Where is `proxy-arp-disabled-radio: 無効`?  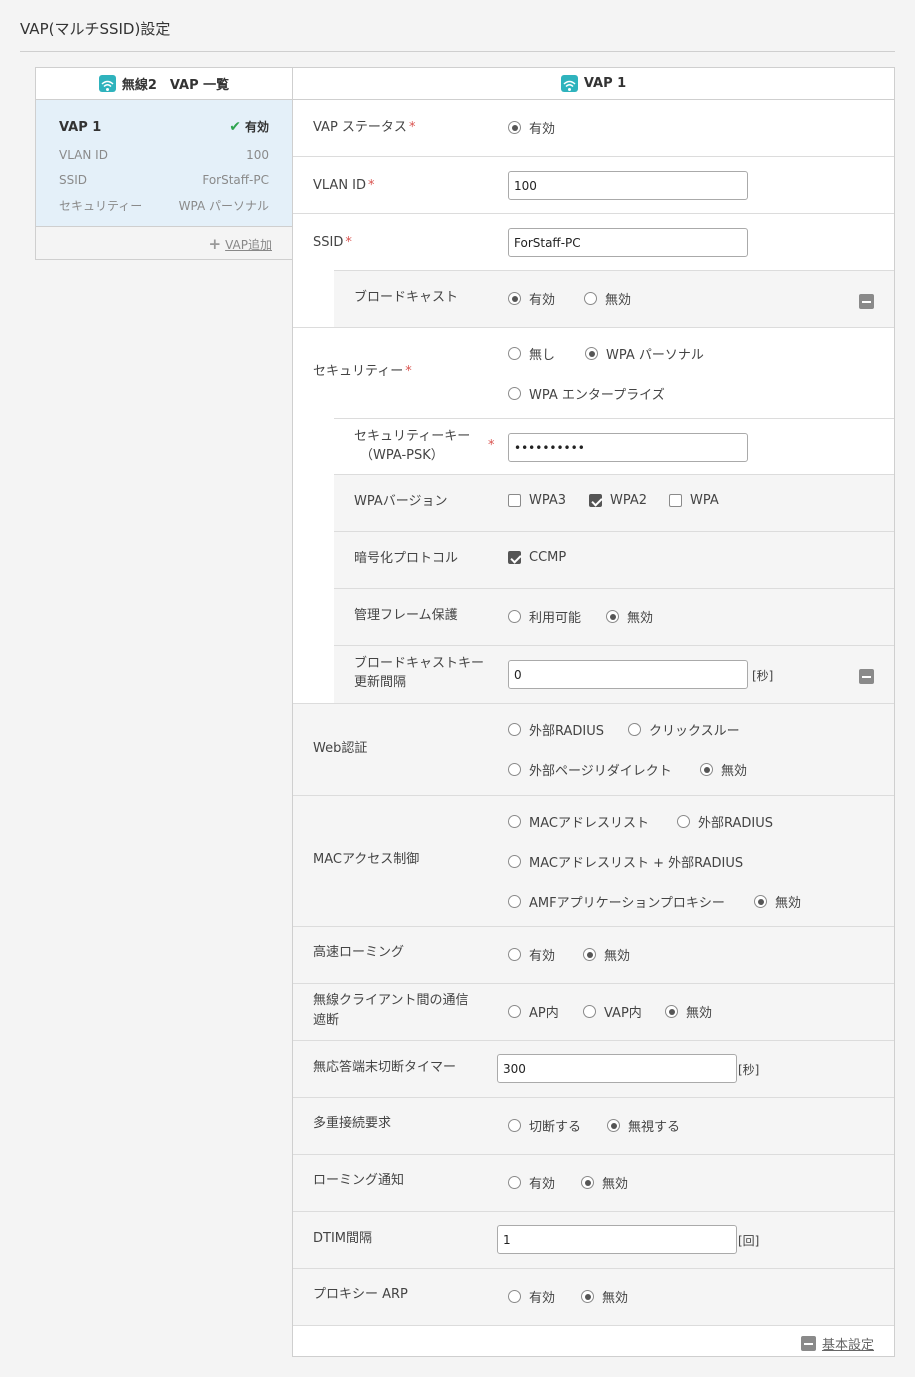 proxy-arp-disabled-radio: 無効 is located at coordinates (604, 1296).